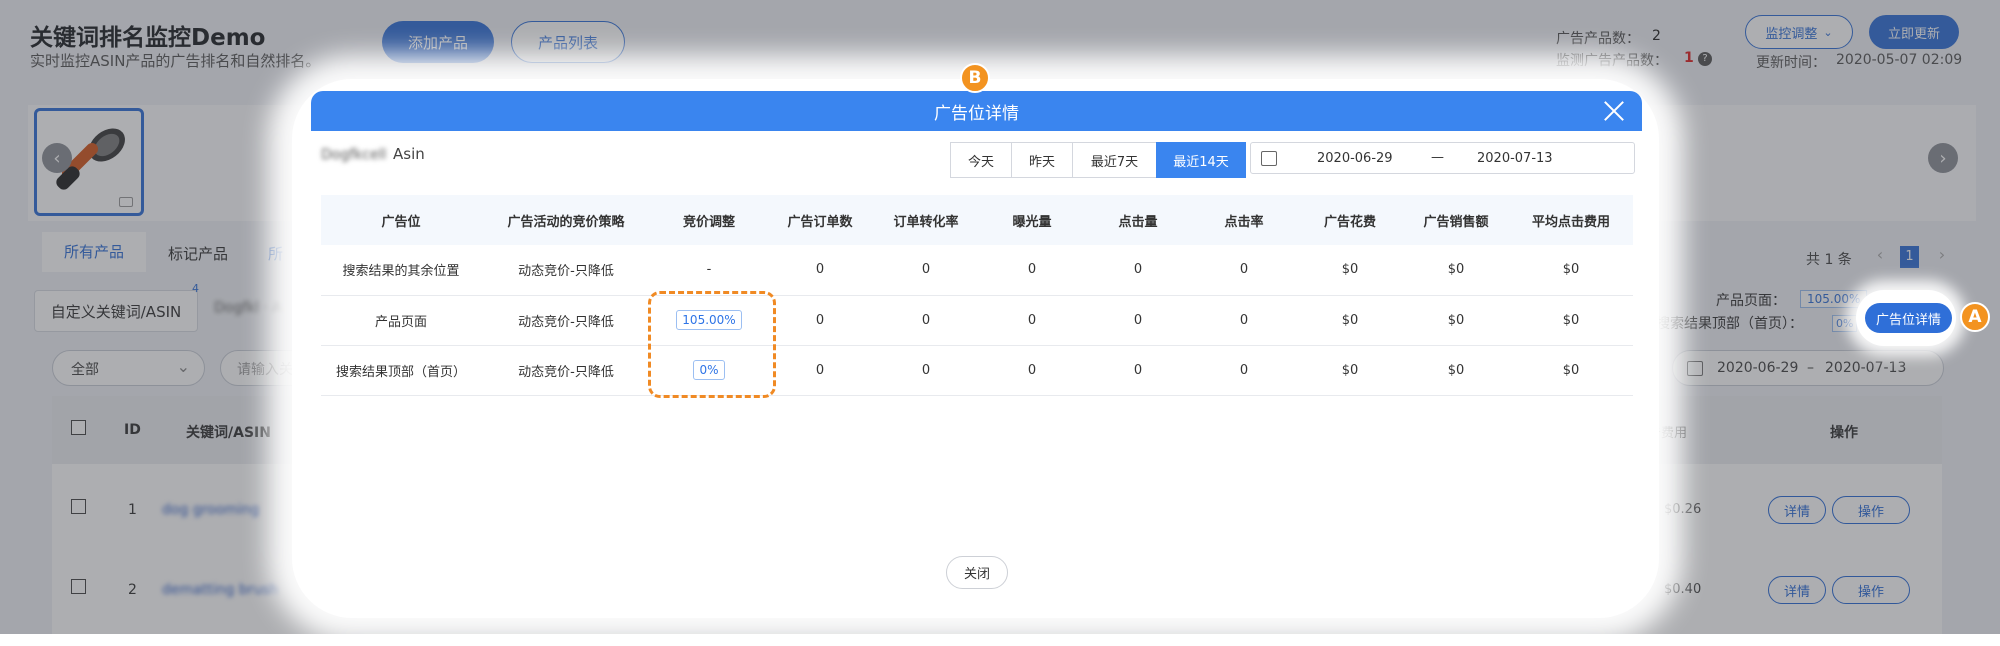 The width and height of the screenshot is (2000, 646). Describe the element at coordinates (401, 270) in the screenshot. I see `cell-placement: 搜索结果的其余位置` at that location.